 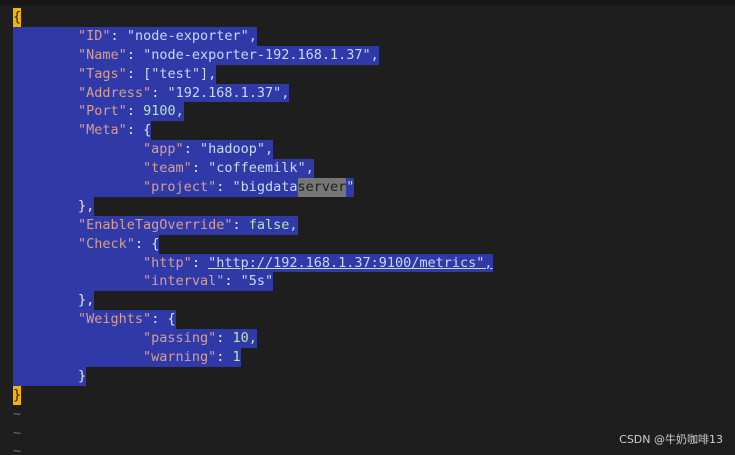 I want to click on json-value: "bigdata, so click(x=265, y=187).